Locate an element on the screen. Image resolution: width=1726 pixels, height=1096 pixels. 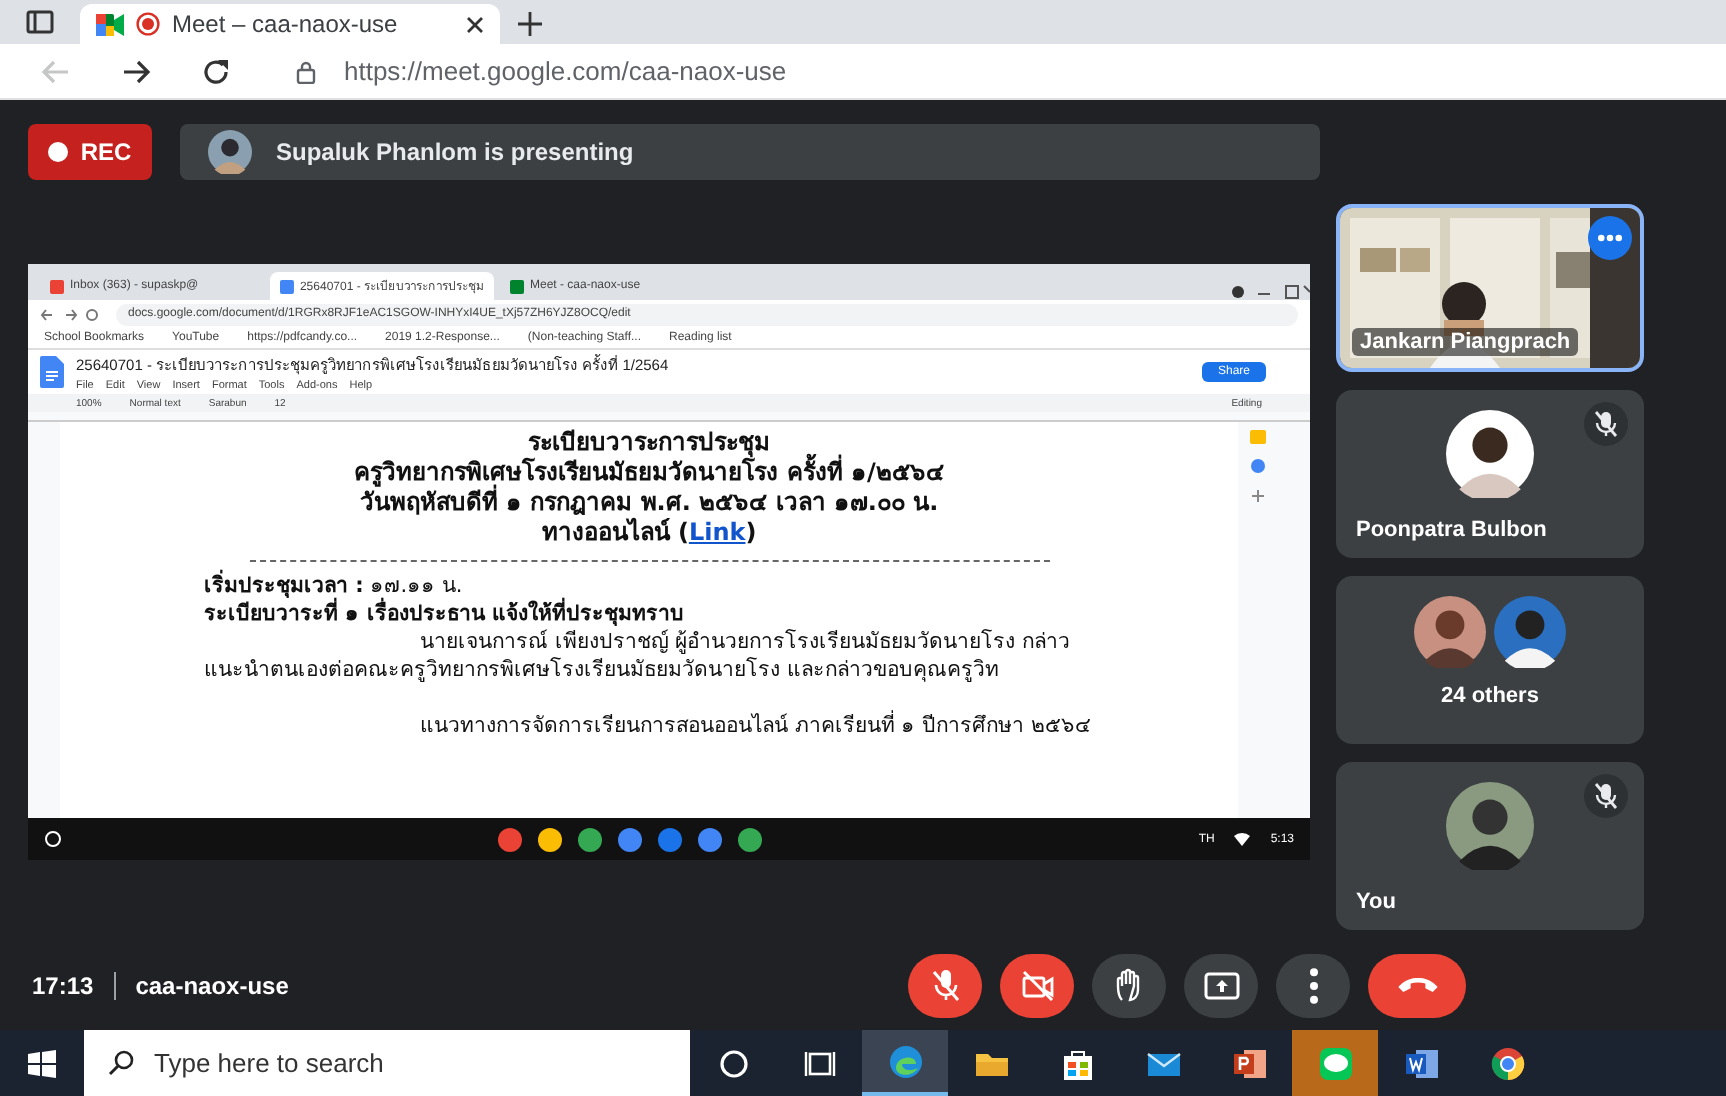
camera-off-icon is located at coordinates (1037, 985).